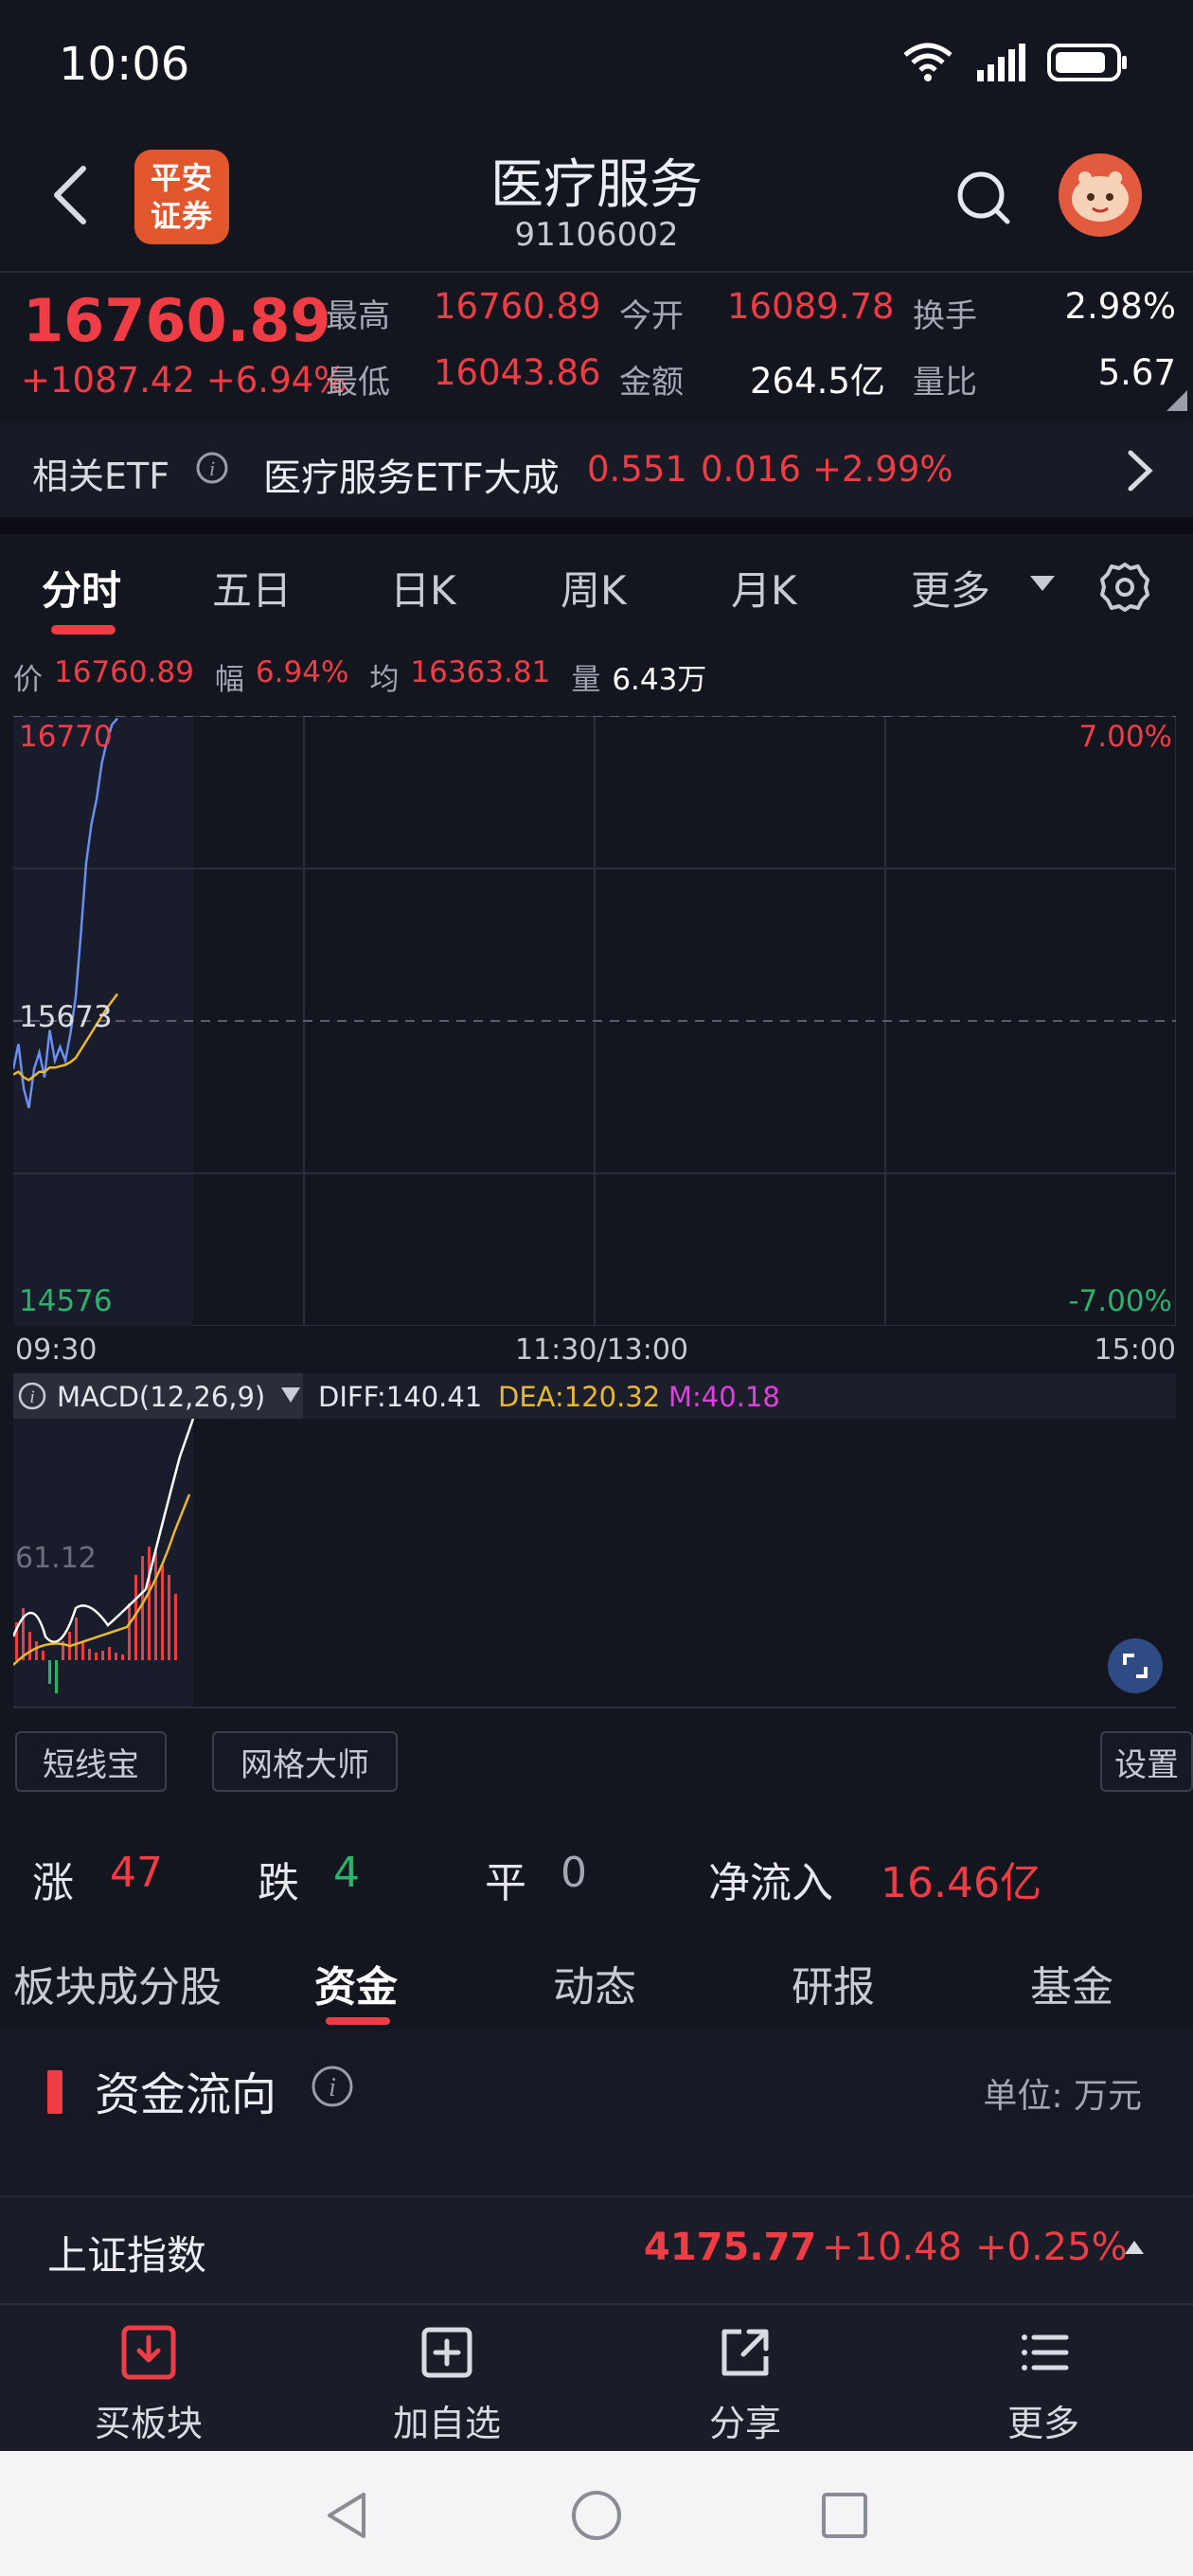 Image resolution: width=1193 pixels, height=2576 pixels. What do you see at coordinates (764, 588) in the screenshot?
I see `tab-monthly-k: 月K` at bounding box center [764, 588].